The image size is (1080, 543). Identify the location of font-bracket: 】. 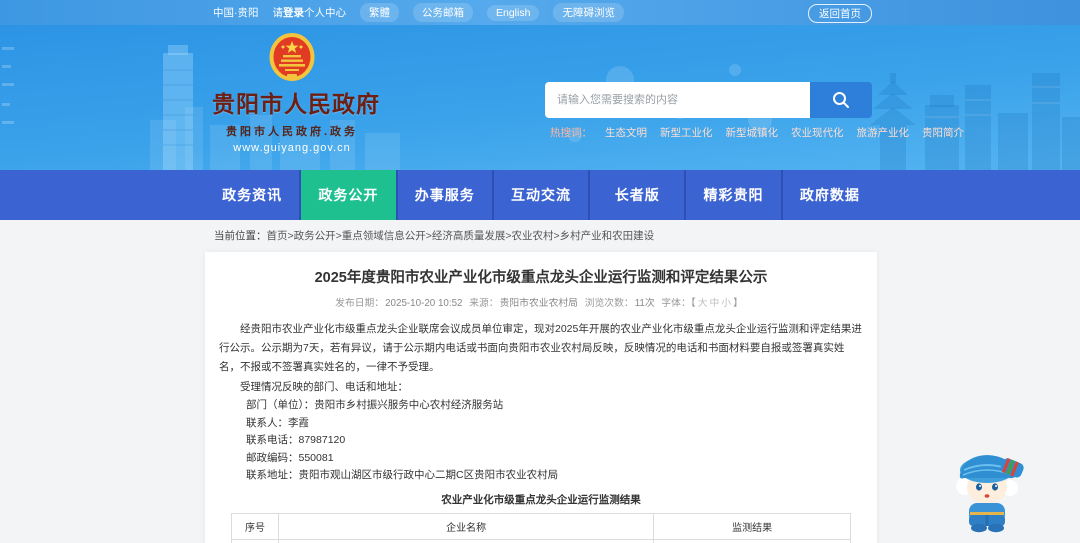
(738, 303).